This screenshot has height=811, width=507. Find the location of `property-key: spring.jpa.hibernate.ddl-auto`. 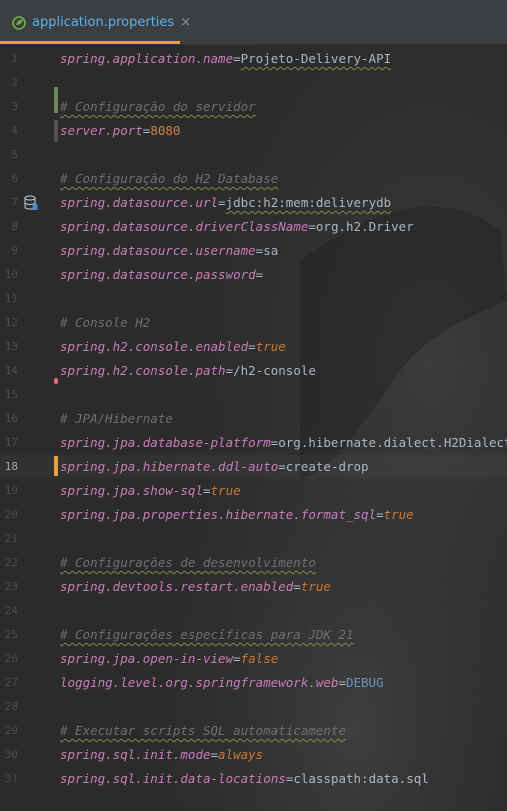

property-key: spring.jpa.hibernate.ddl-auto is located at coordinates (169, 466).